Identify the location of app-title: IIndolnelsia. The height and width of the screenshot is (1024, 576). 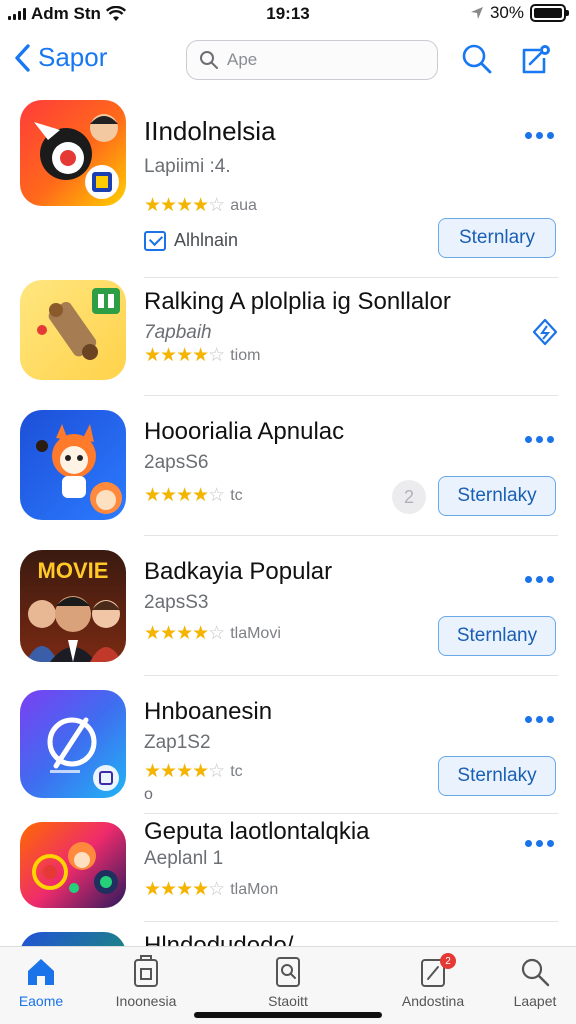
(210, 131).